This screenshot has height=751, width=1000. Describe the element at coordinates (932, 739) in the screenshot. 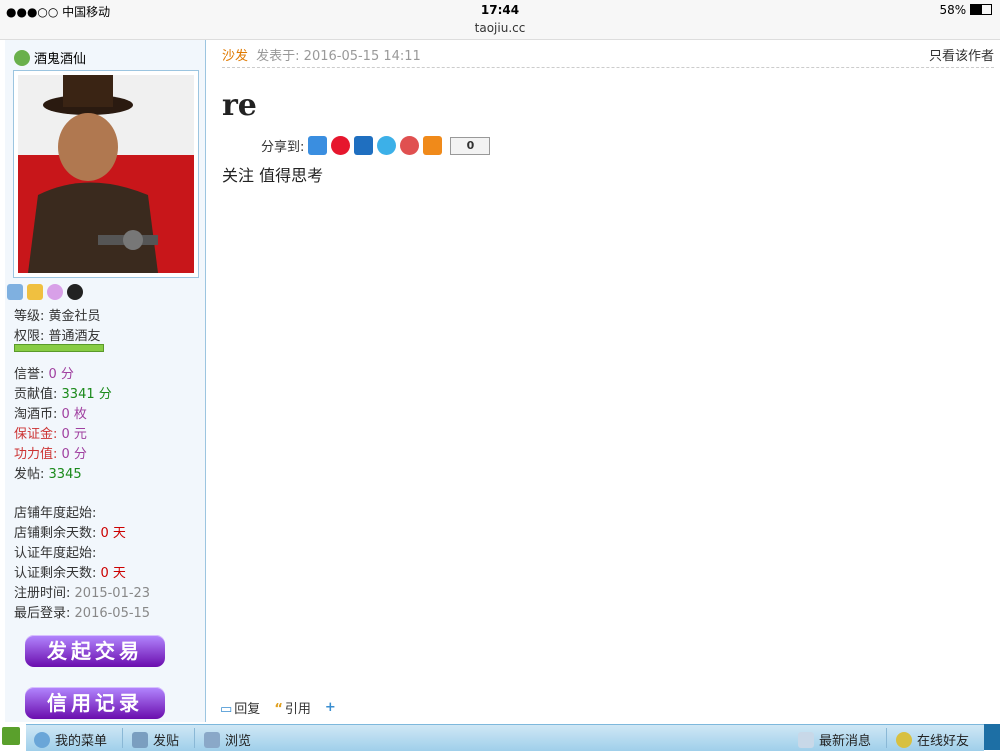

I see `online-friends-button: 在线好友` at that location.